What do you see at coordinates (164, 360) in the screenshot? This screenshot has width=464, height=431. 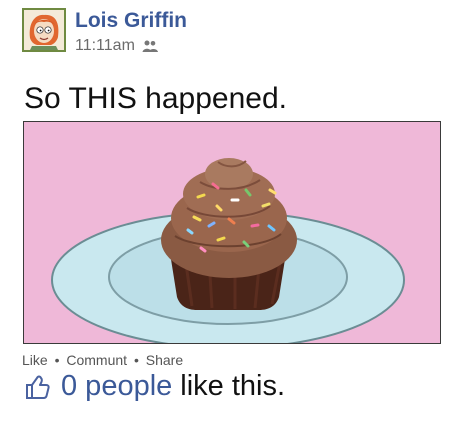 I see `share-link: Share` at bounding box center [164, 360].